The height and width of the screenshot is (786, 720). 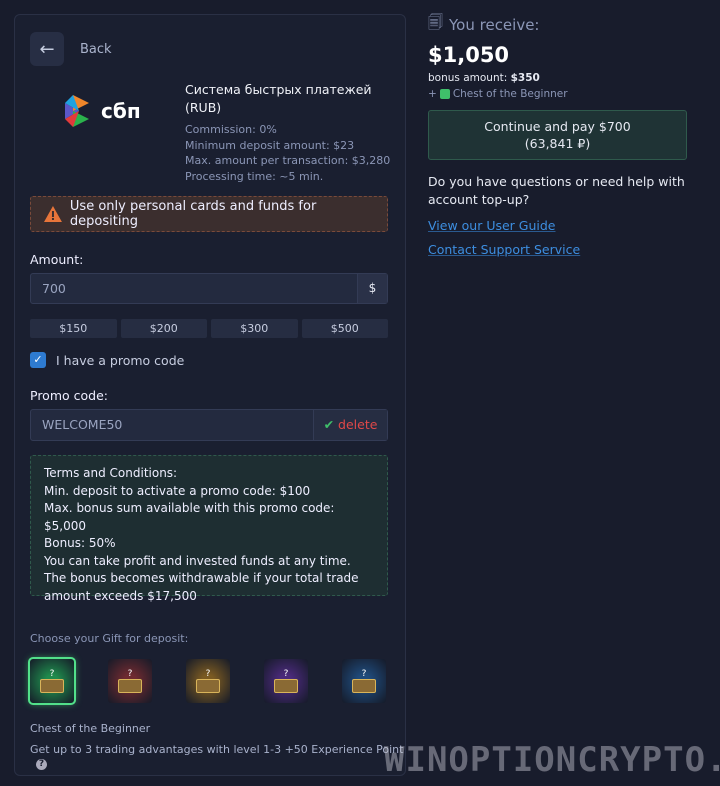 What do you see at coordinates (510, 94) in the screenshot?
I see `chest-reward-label: Chest of the Beginner` at bounding box center [510, 94].